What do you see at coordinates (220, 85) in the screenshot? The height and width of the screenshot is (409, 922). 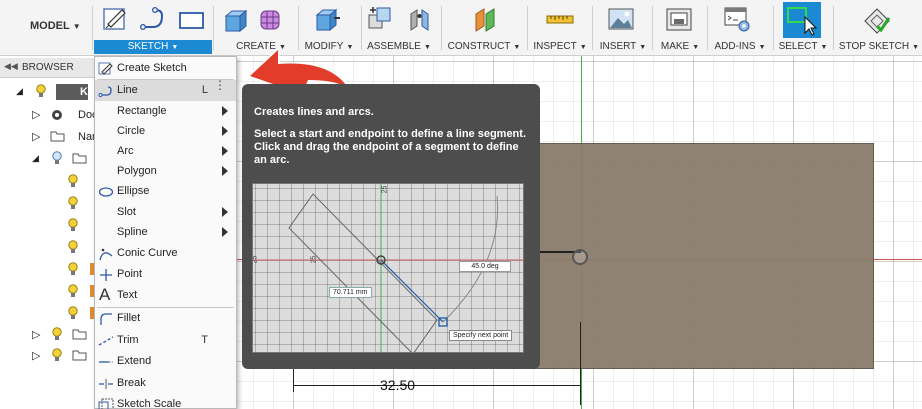 I see `more-options-icon: ⋮` at bounding box center [220, 85].